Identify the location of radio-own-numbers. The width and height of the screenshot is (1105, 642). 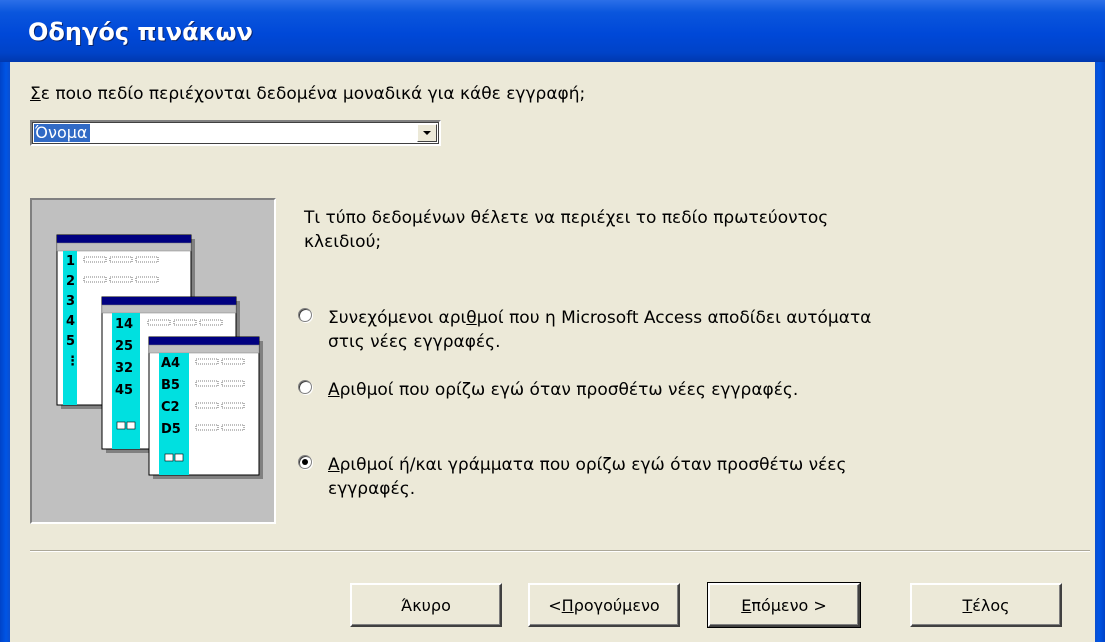
(305, 387).